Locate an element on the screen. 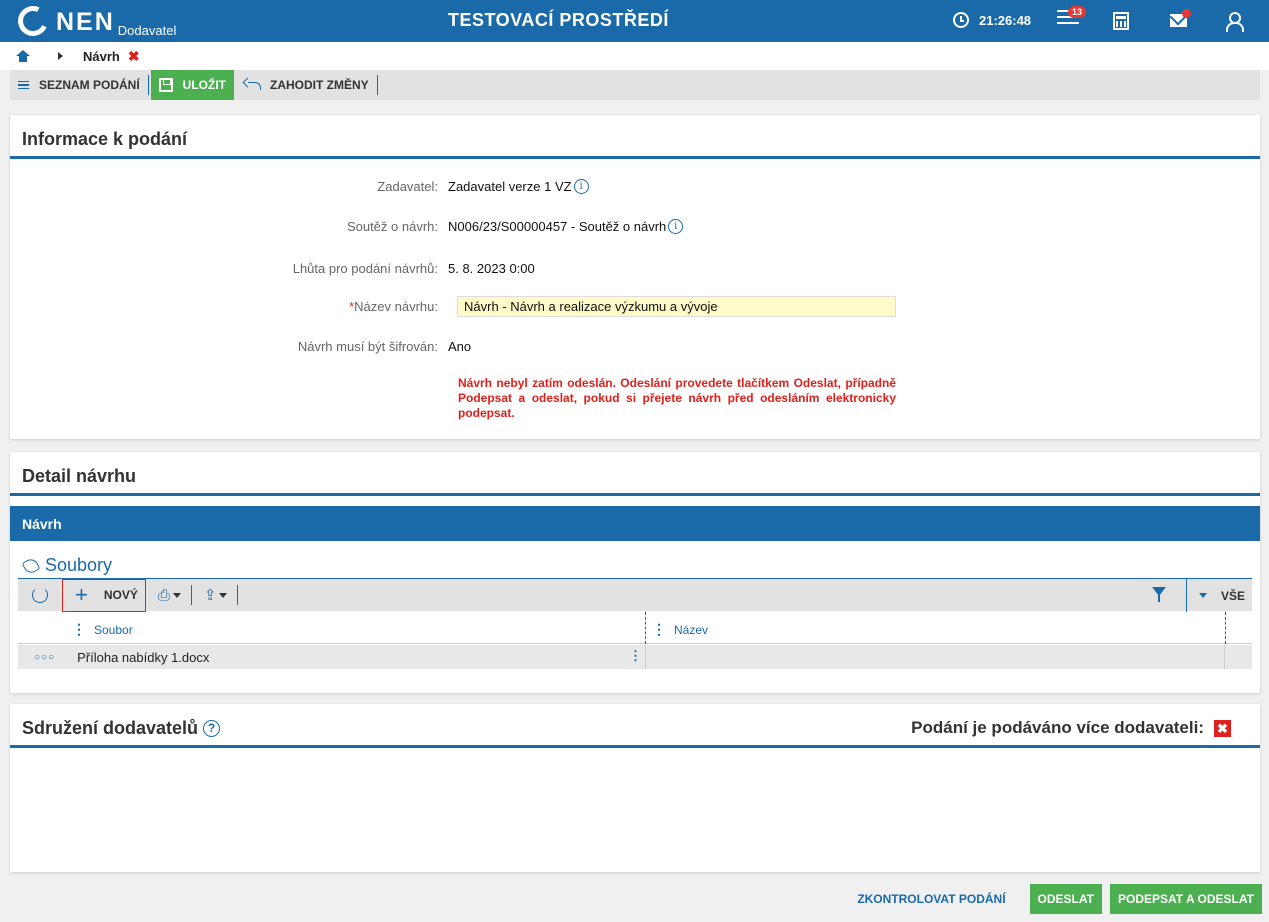 This screenshot has width=1269, height=922. row-actions-icon: ○○○ is located at coordinates (44, 657).